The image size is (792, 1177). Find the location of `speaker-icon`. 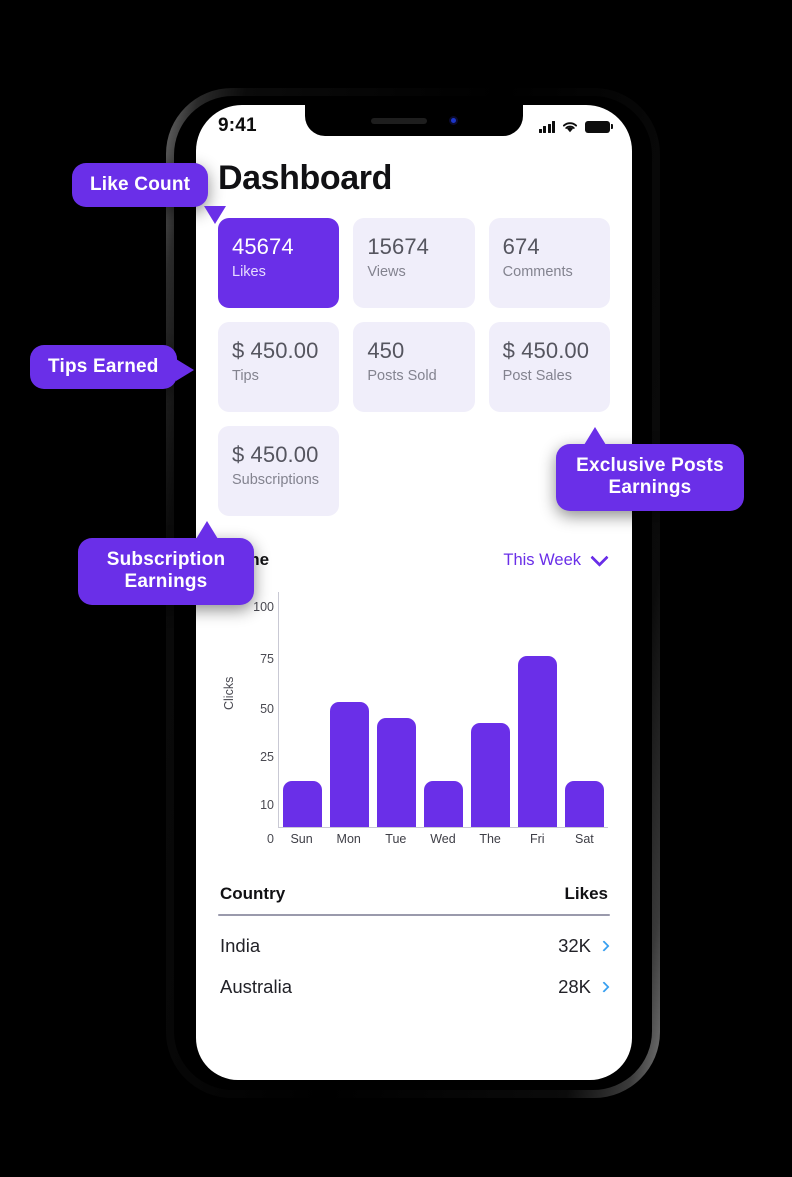

speaker-icon is located at coordinates (398, 120).